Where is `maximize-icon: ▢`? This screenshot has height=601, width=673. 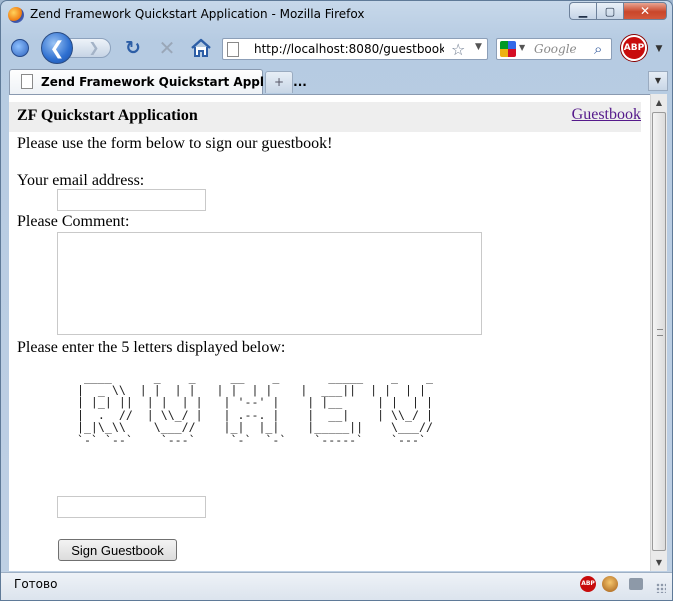
maximize-icon: ▢ is located at coordinates (610, 11).